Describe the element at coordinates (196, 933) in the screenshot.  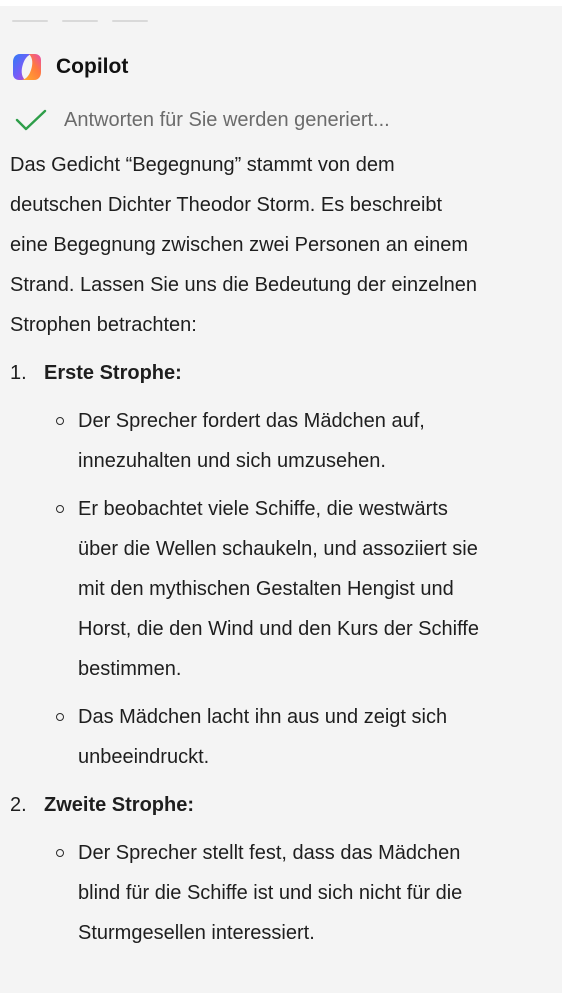
I see `bullet-line: Sturmgesellen interessiert.` at that location.